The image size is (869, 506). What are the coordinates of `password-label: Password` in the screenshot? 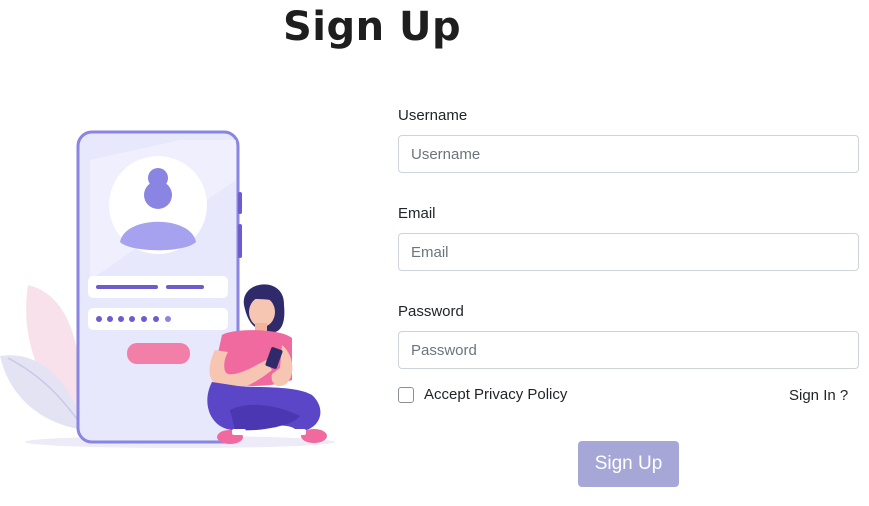 It's located at (431, 311).